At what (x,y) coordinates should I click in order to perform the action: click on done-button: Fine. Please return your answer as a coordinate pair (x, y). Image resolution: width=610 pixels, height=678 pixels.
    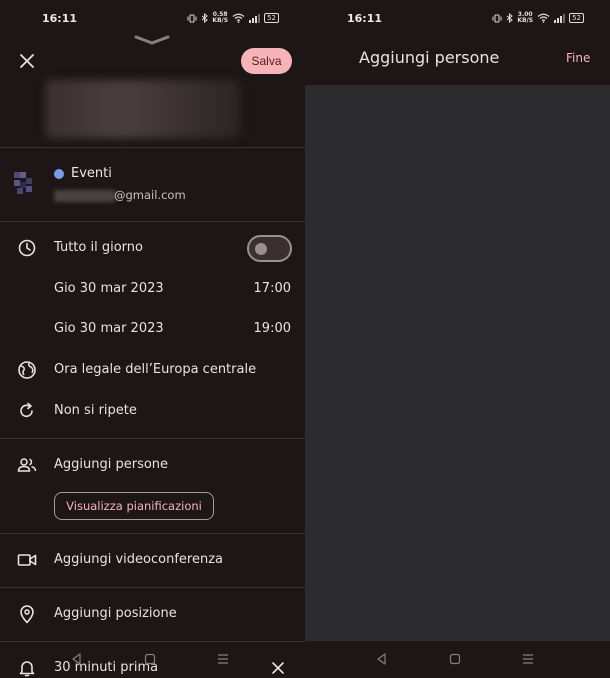
    Looking at the image, I should click on (578, 58).